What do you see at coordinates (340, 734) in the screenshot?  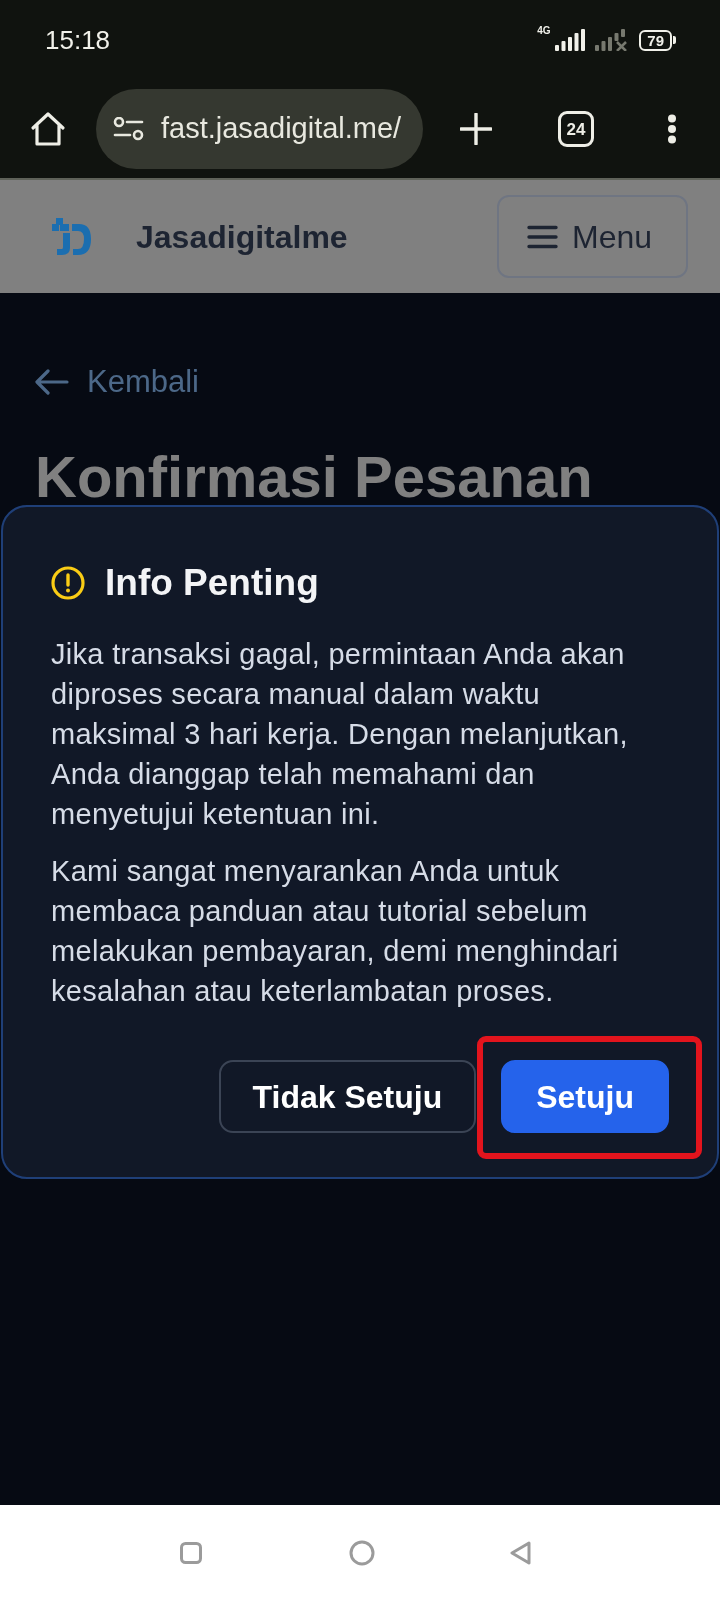 I see `dialog-paragraph: Jika transaksi gagal, permintaan Anda akan diproses secara manual dalam waktu maksimal 3 hari kerja. Dengan melanjutkan, Anda dianggap telah memahami dan menyetujui ketentuan ini.` at bounding box center [340, 734].